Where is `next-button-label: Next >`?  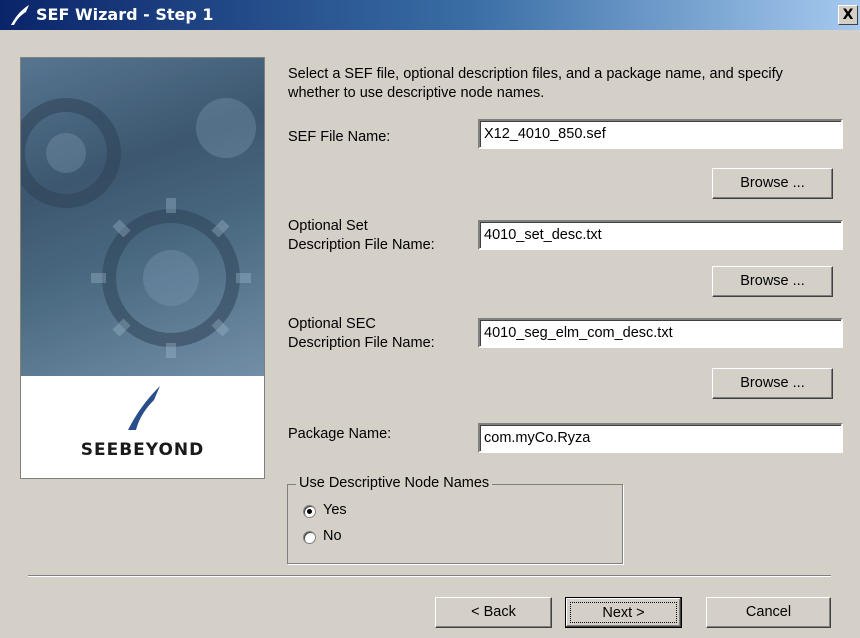
next-button-label: Next > is located at coordinates (623, 612).